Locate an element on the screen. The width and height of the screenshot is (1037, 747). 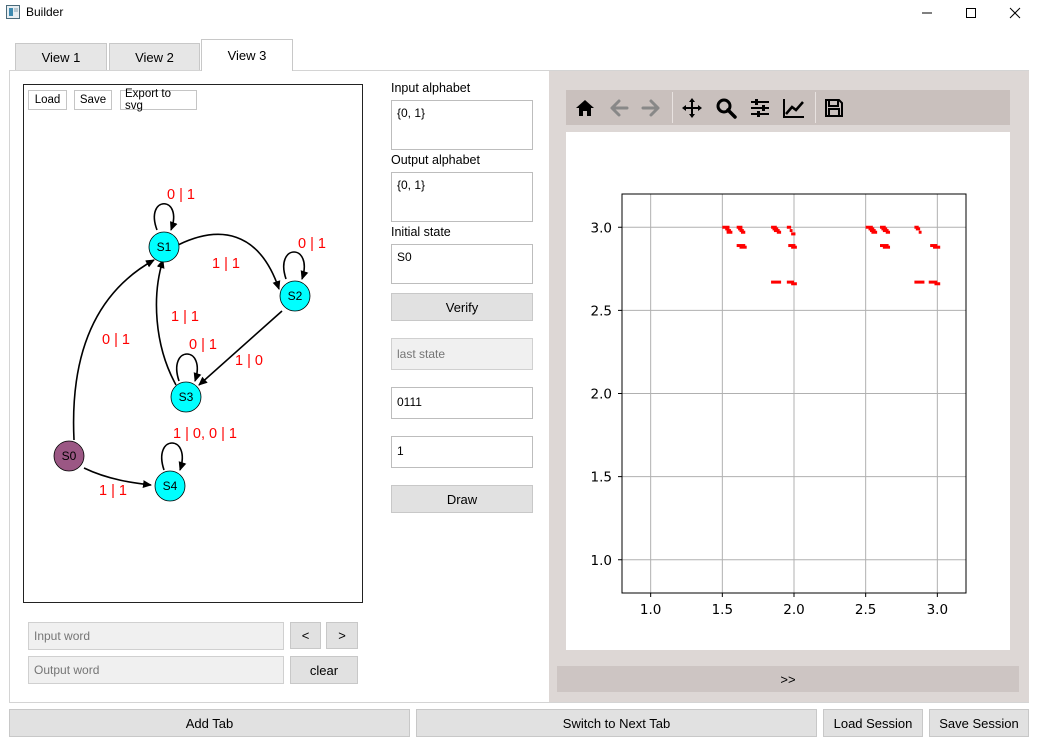
verify-button: Verify is located at coordinates (462, 307).